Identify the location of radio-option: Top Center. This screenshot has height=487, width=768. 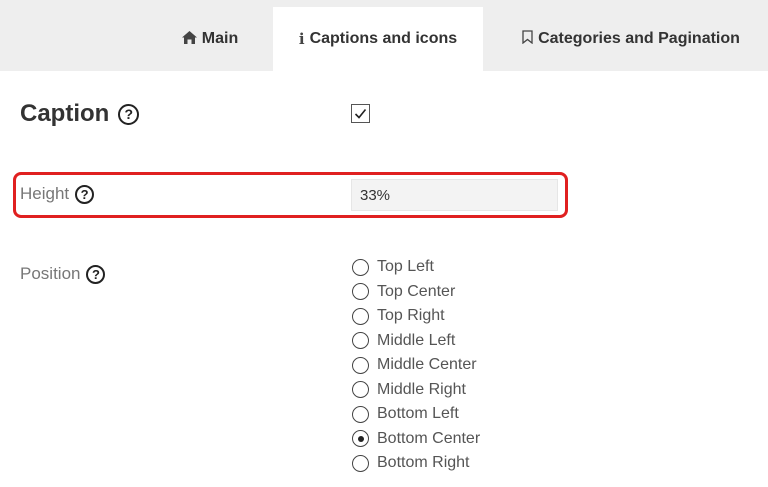
(416, 292).